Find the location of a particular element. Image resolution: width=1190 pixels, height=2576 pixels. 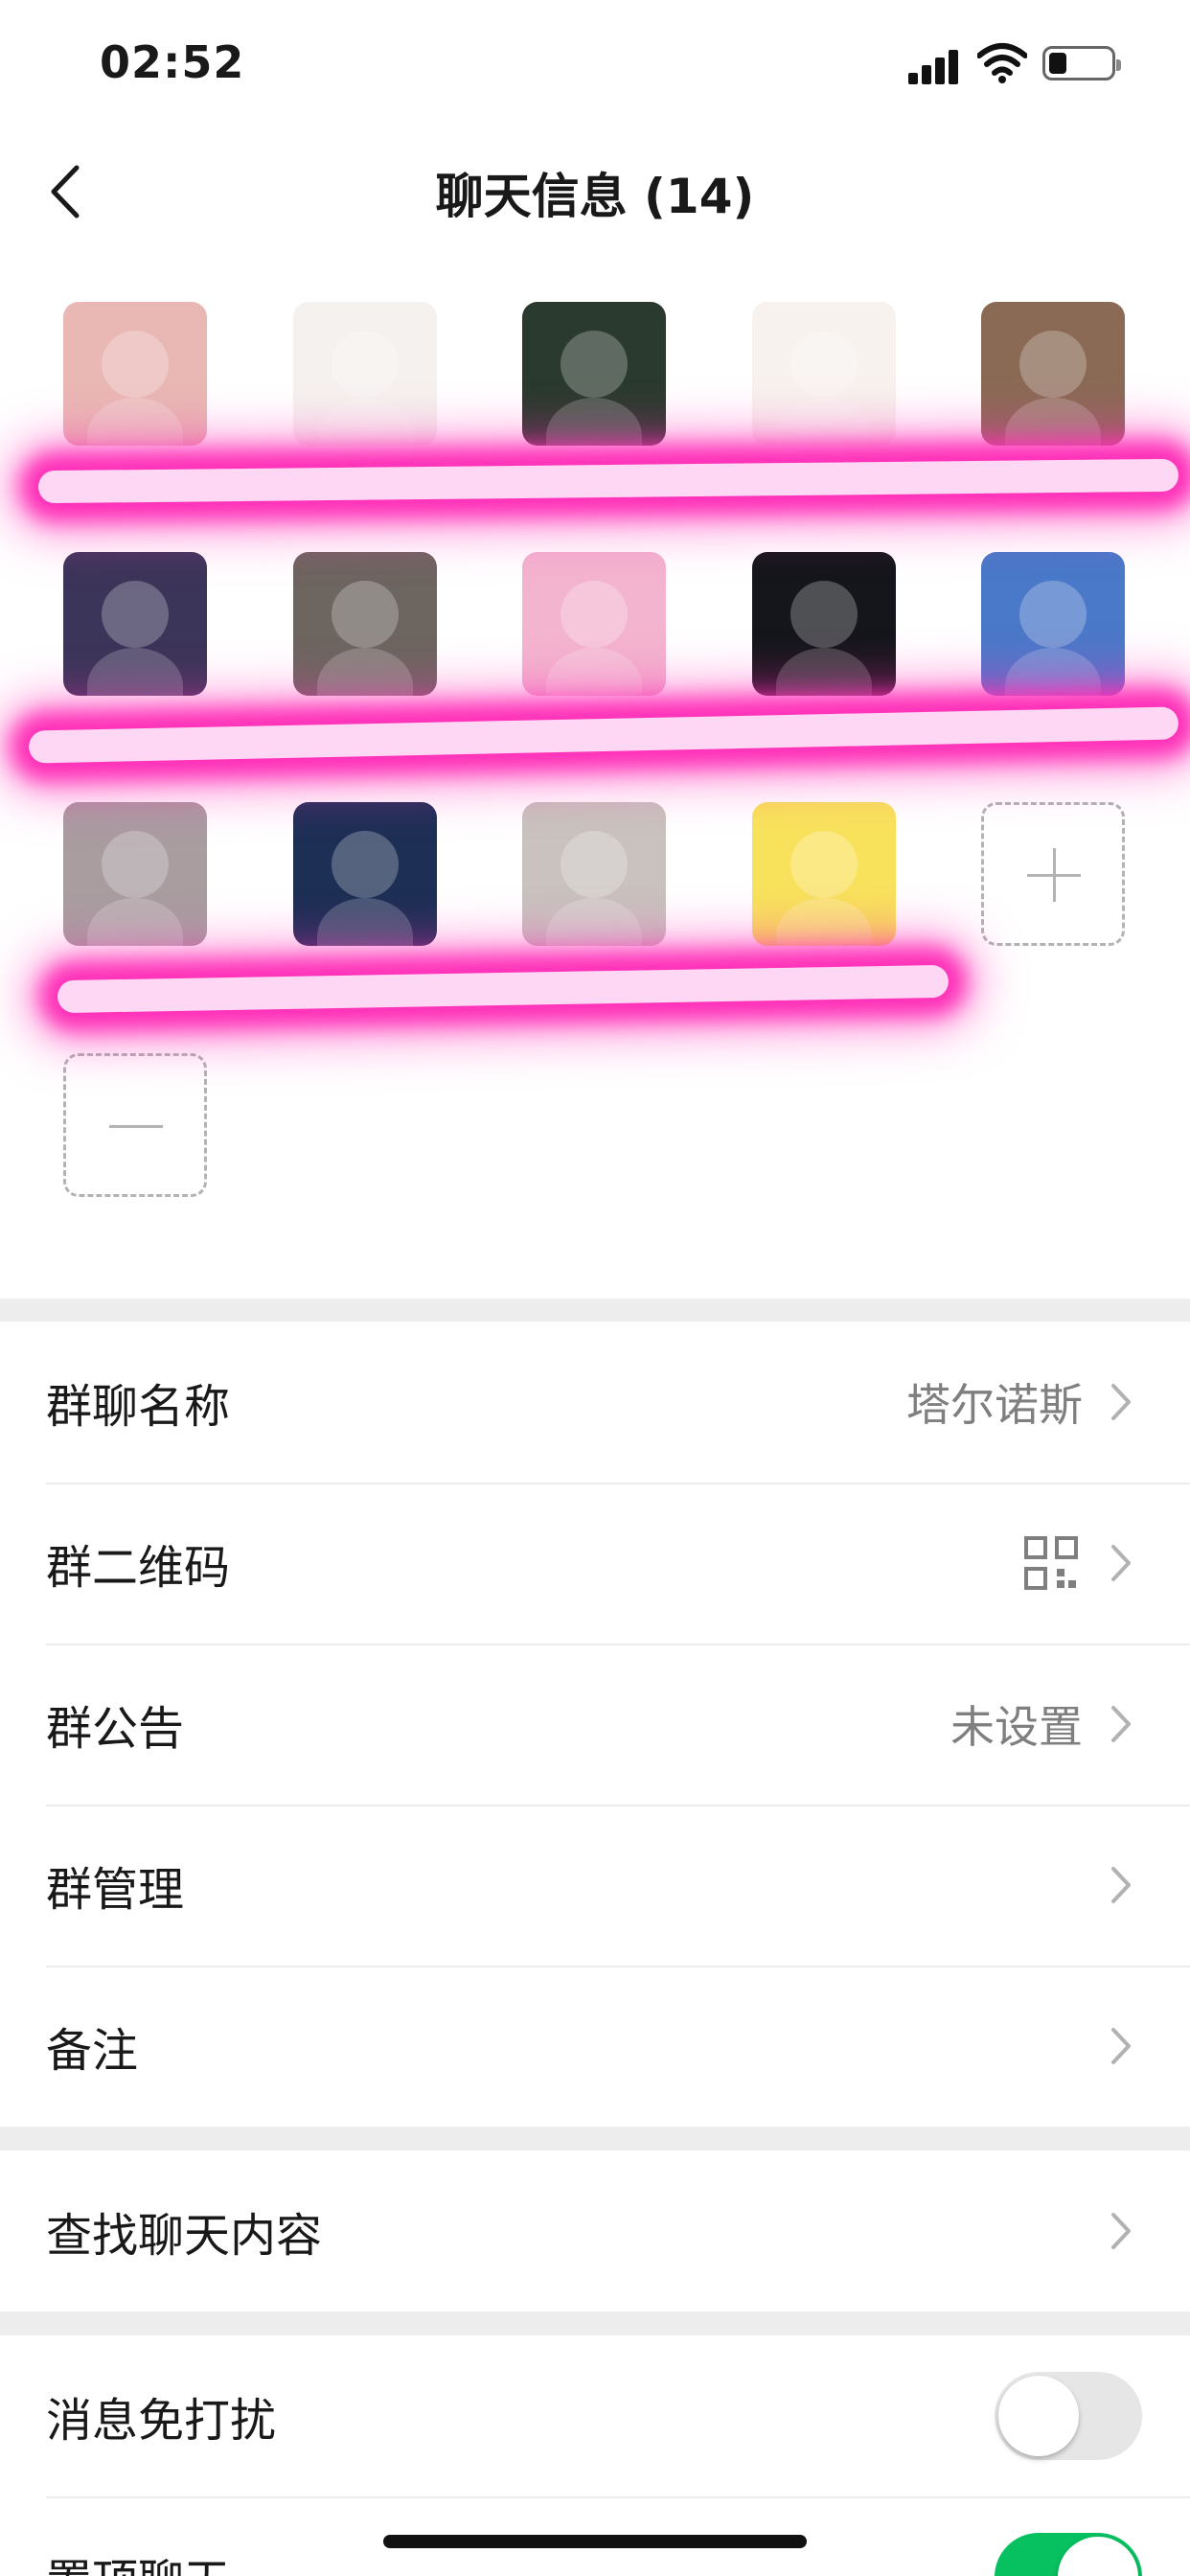

group-qr-row: 群二维码 is located at coordinates (595, 1563).